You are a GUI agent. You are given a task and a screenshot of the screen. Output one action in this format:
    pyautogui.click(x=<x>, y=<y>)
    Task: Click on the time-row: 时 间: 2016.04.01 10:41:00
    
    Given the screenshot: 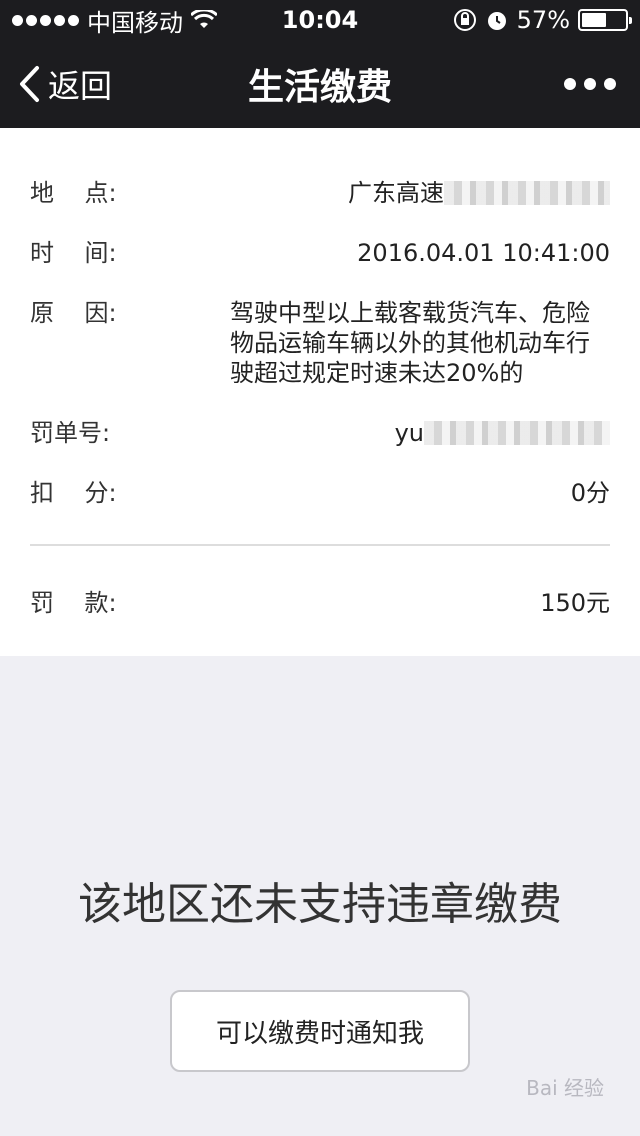 What is the action you would take?
    pyautogui.click(x=320, y=253)
    